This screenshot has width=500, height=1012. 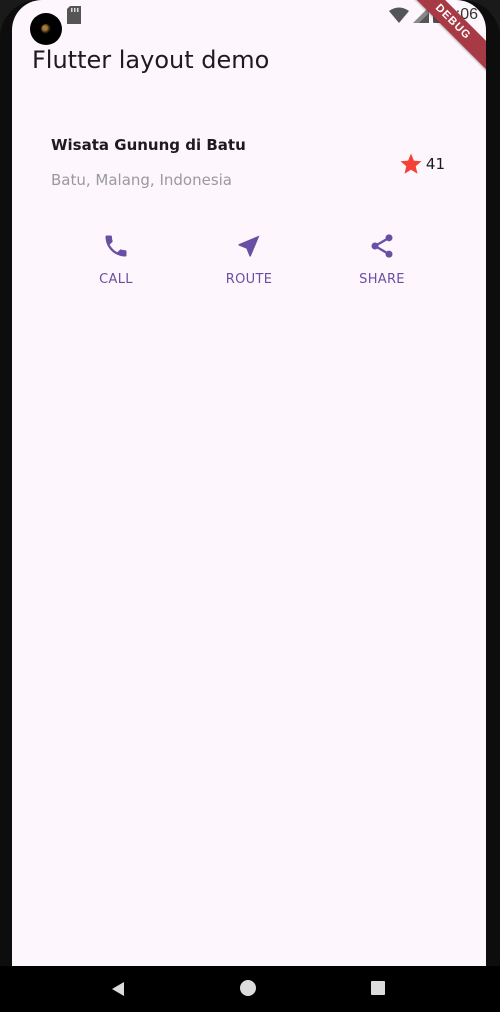 I want to click on share-icon, so click(x=382, y=246).